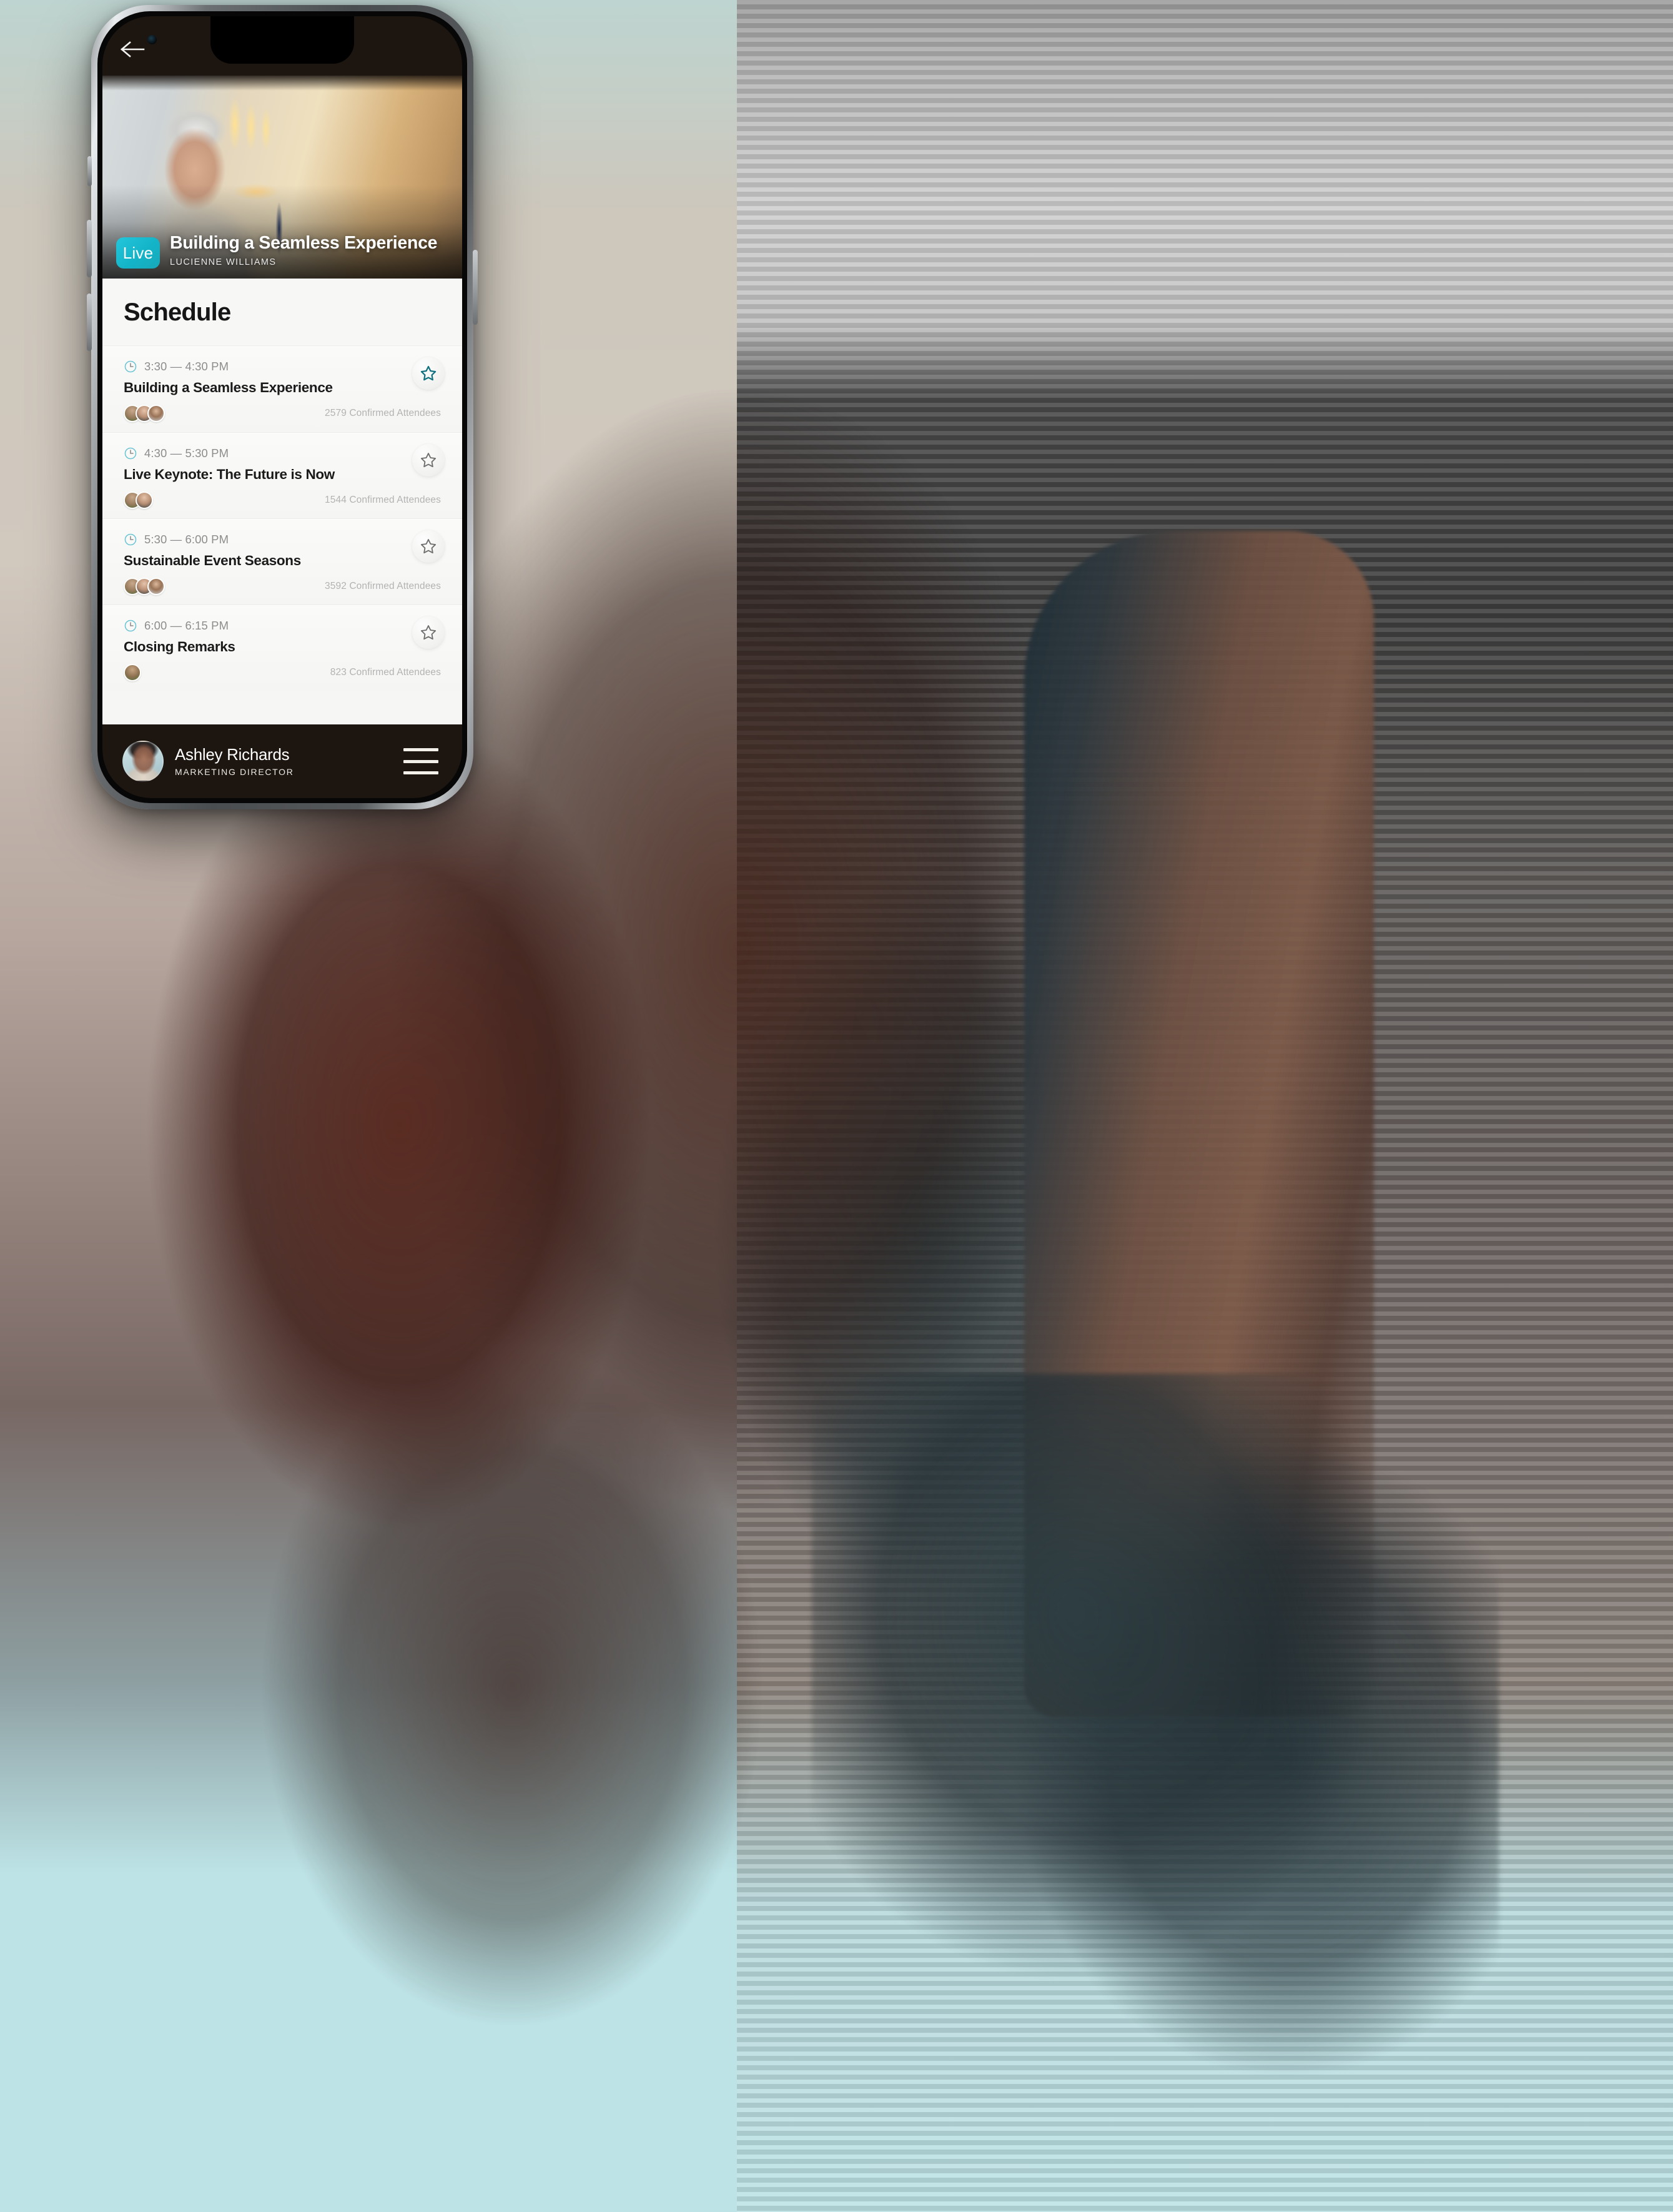 Image resolution: width=1673 pixels, height=2212 pixels. I want to click on session-time: 4:30 — 5:30 PM, so click(186, 453).